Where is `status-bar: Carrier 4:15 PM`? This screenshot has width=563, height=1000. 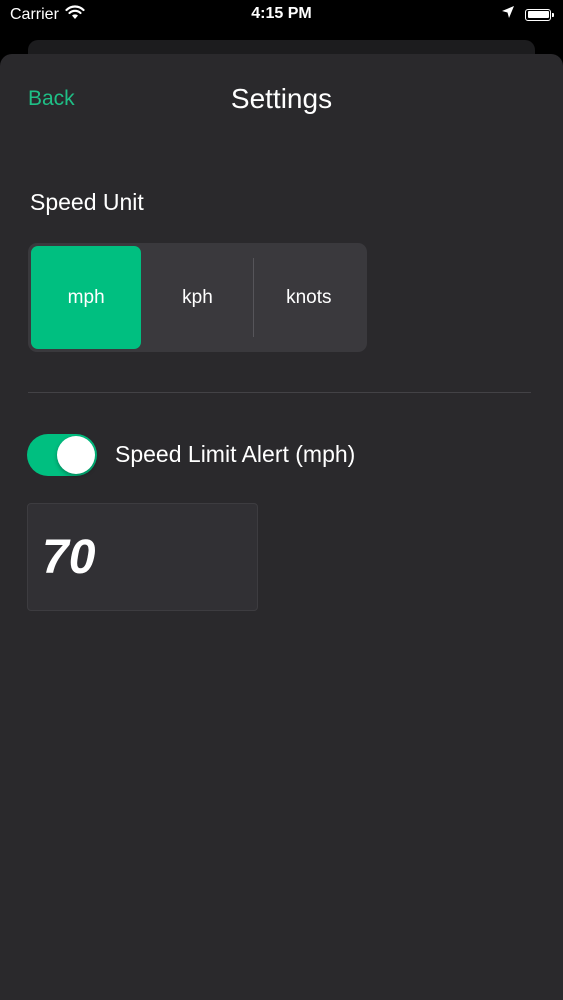
status-bar: Carrier 4:15 PM is located at coordinates (281, 15).